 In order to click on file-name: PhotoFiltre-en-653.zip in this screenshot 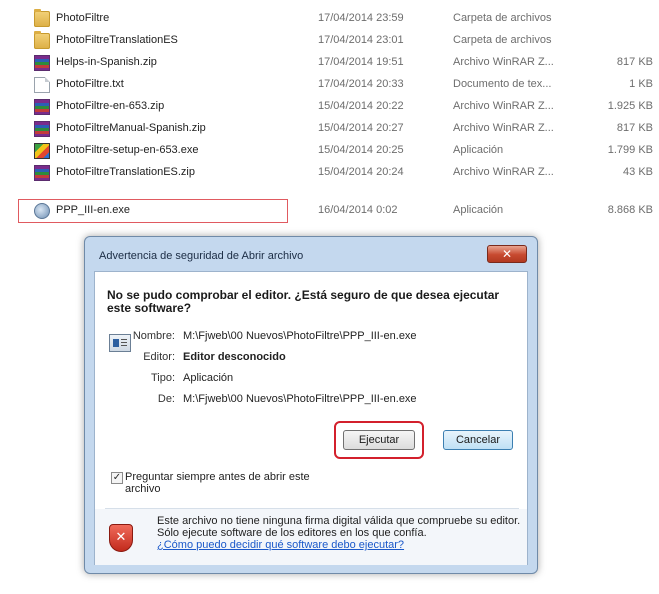, I will do `click(110, 106)`.